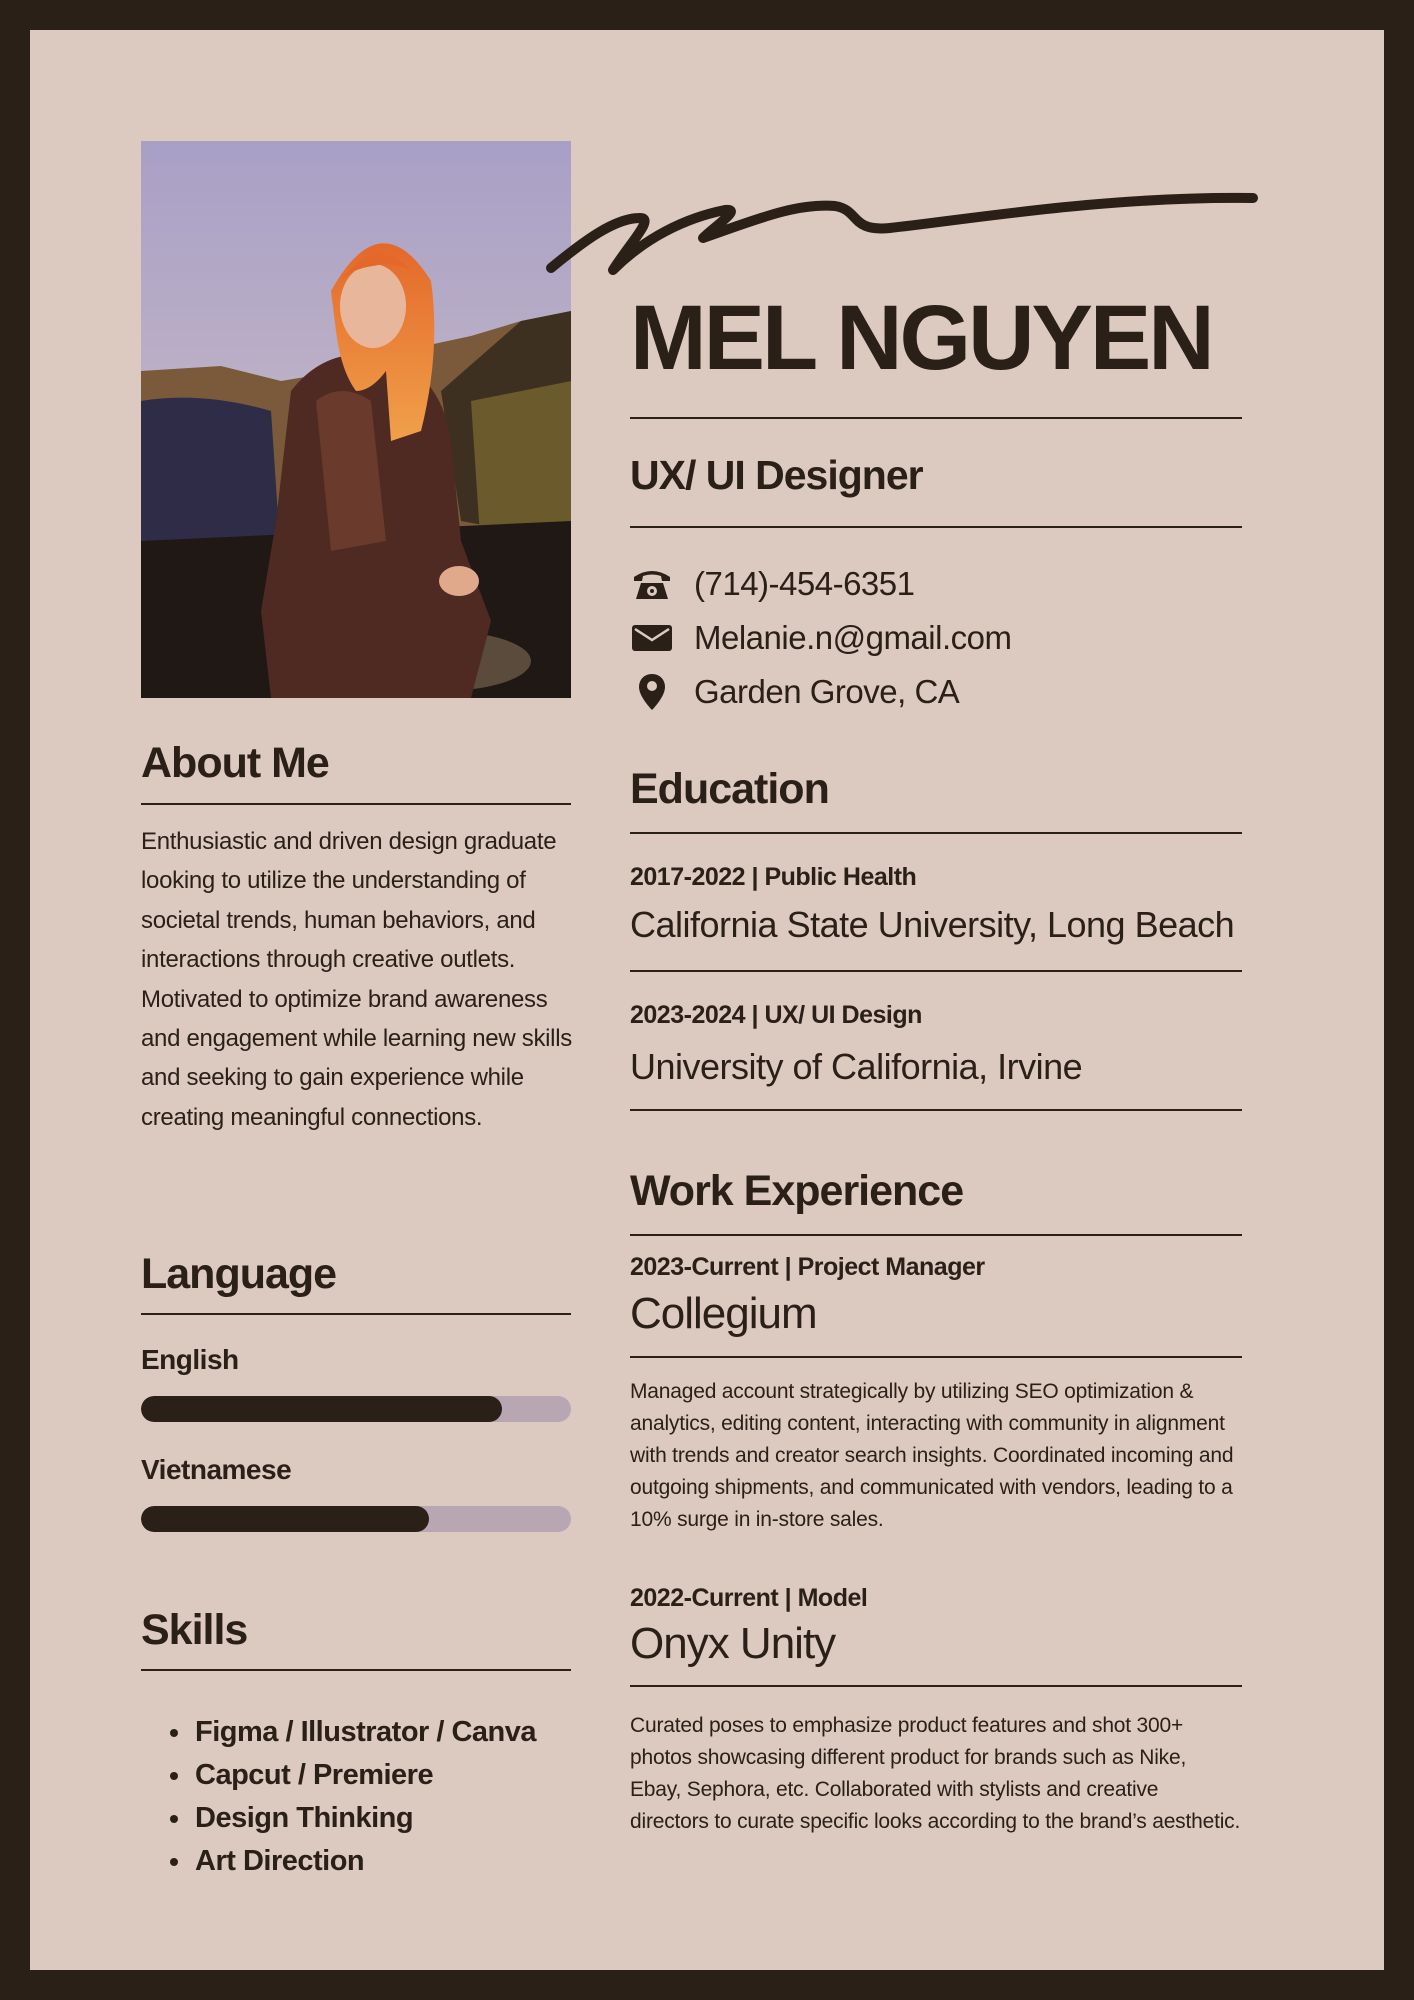  What do you see at coordinates (194, 1630) in the screenshot?
I see `skills-heading: Skills` at bounding box center [194, 1630].